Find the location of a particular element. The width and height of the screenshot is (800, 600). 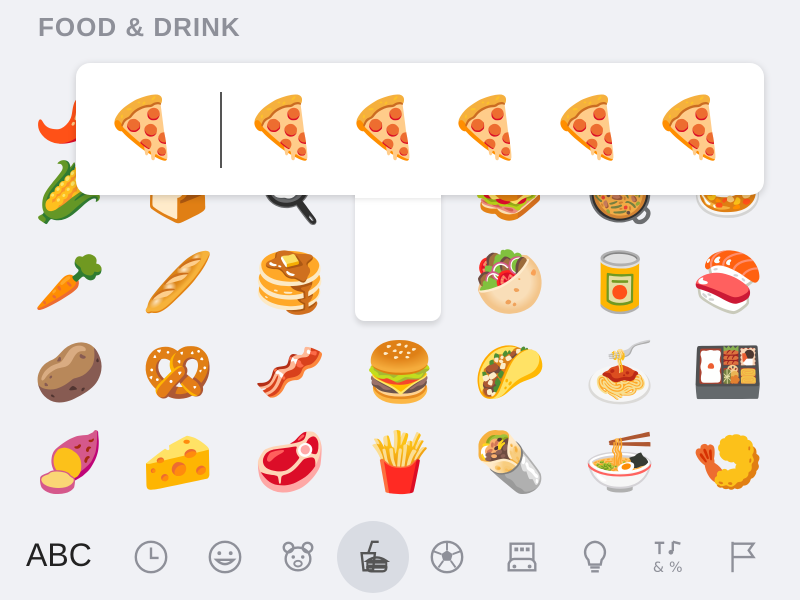

emoji-key: 🥫 is located at coordinates (620, 282).